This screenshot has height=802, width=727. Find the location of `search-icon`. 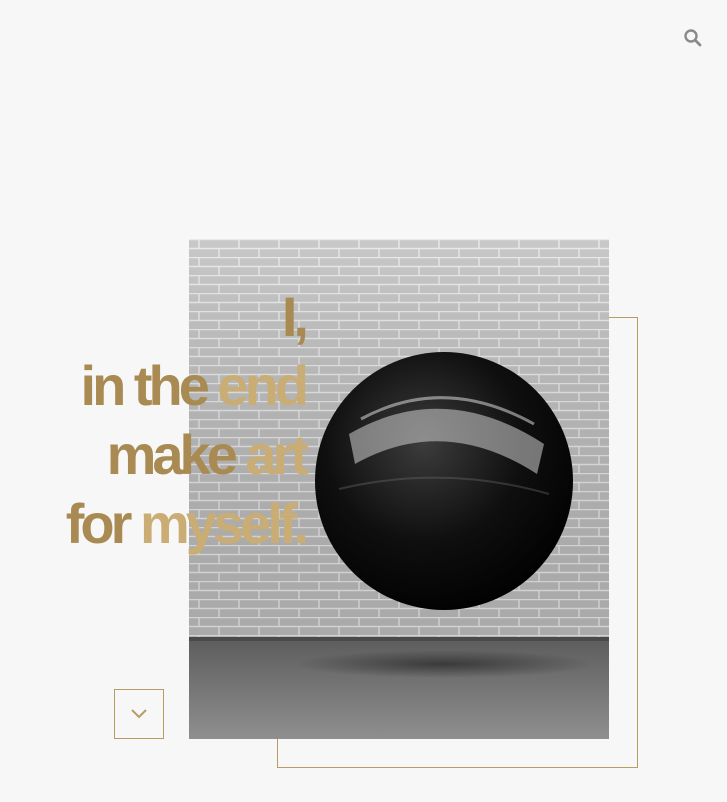

search-icon is located at coordinates (693, 38).